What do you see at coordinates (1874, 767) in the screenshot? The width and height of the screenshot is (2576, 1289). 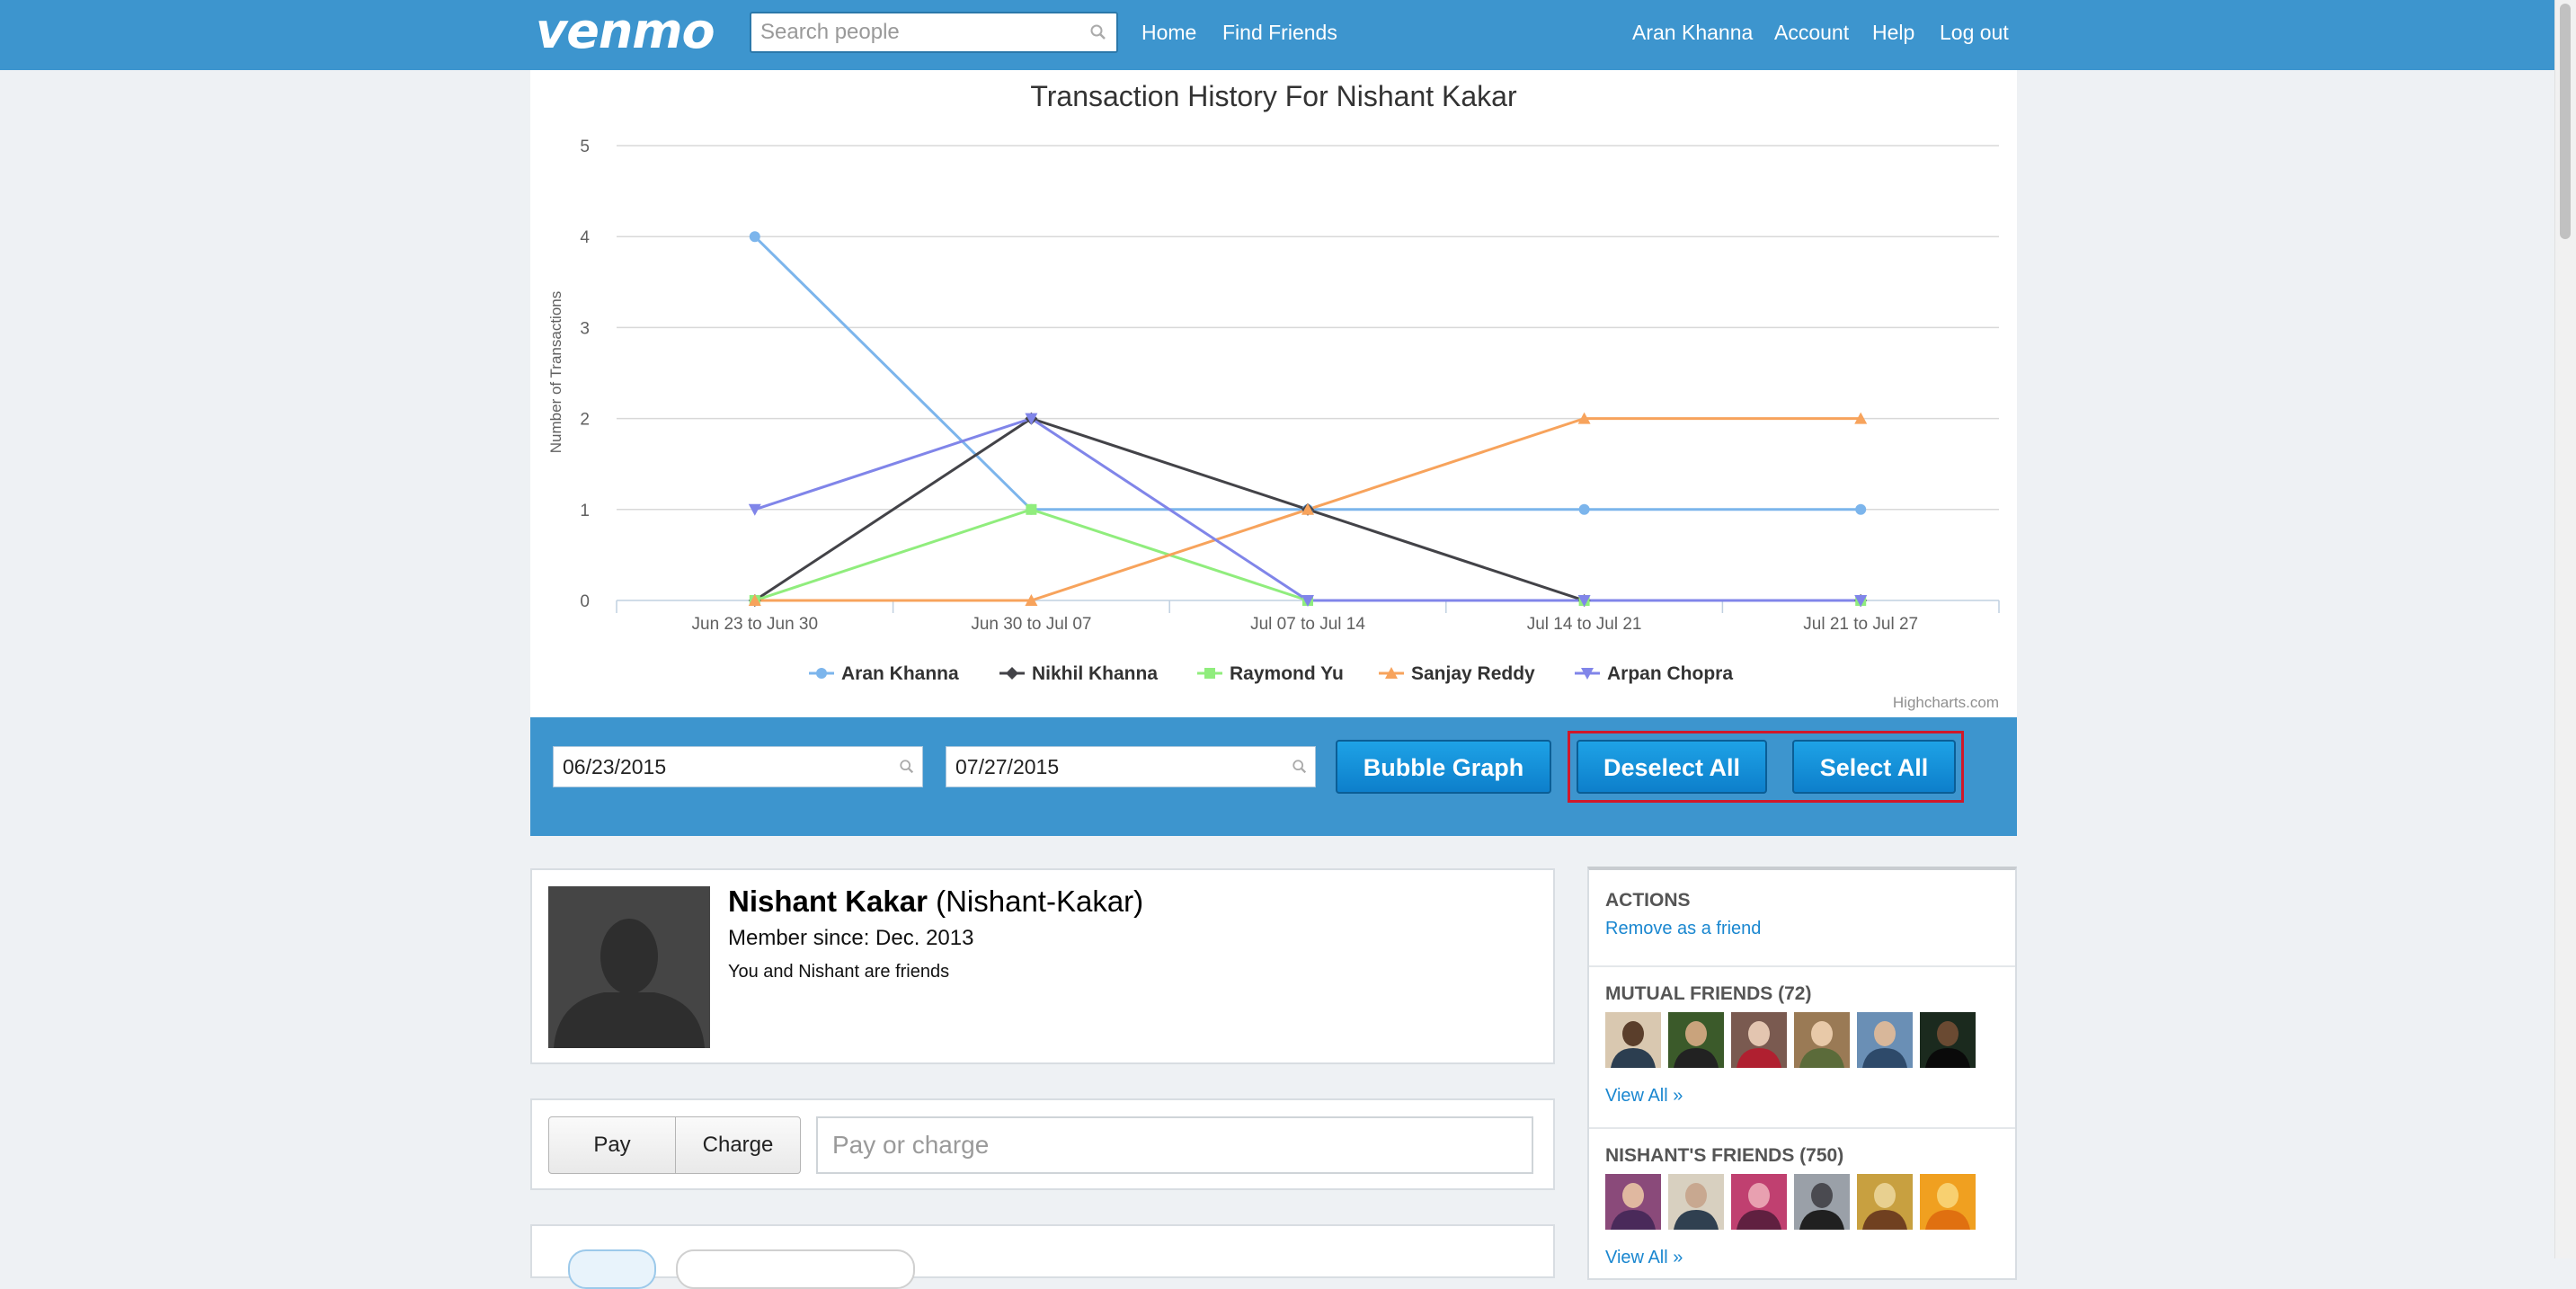 I see `select-all-button: Select All` at bounding box center [1874, 767].